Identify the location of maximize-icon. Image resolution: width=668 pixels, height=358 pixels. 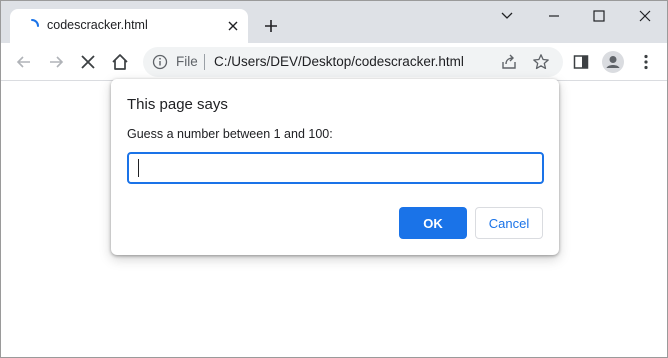
(599, 16).